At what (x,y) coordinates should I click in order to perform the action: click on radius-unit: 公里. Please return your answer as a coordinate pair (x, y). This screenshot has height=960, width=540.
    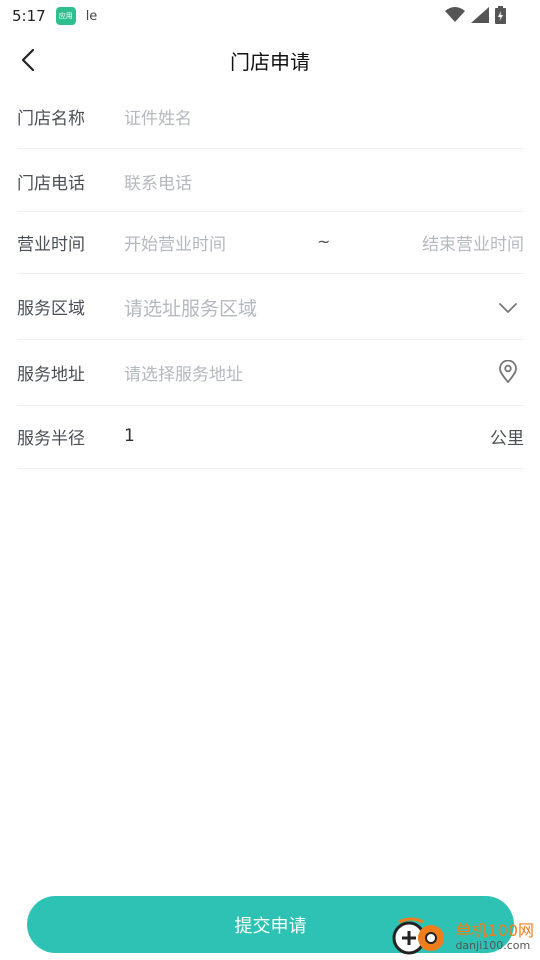
    Looking at the image, I should click on (507, 439).